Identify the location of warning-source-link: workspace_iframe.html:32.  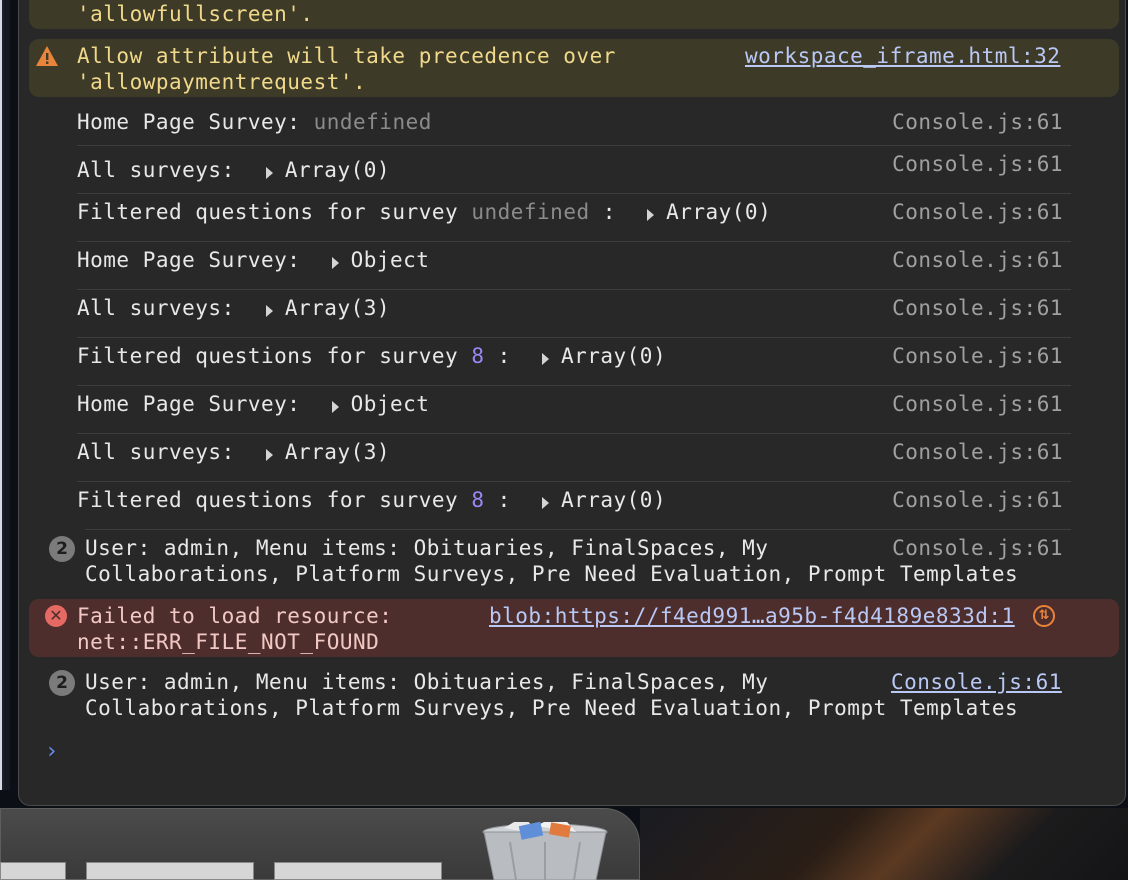
(902, 56).